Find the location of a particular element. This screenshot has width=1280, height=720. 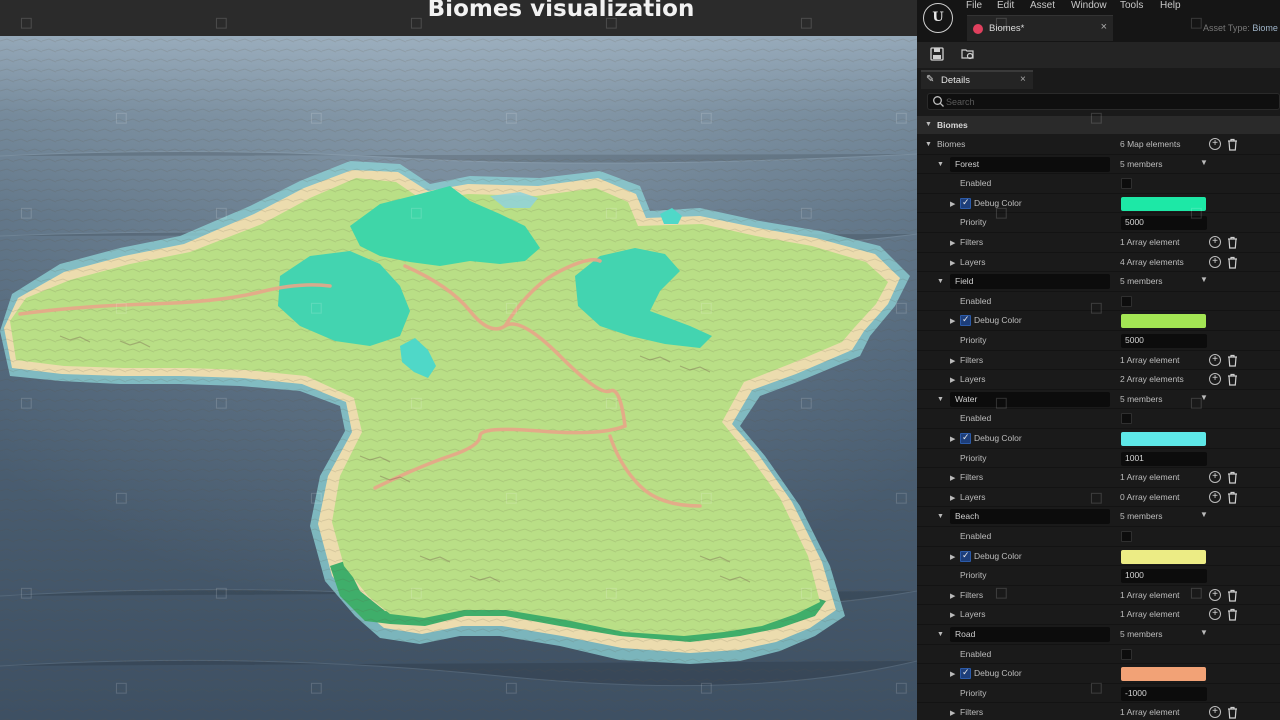

forest-layers-add-element-icon: + is located at coordinates (1215, 261).